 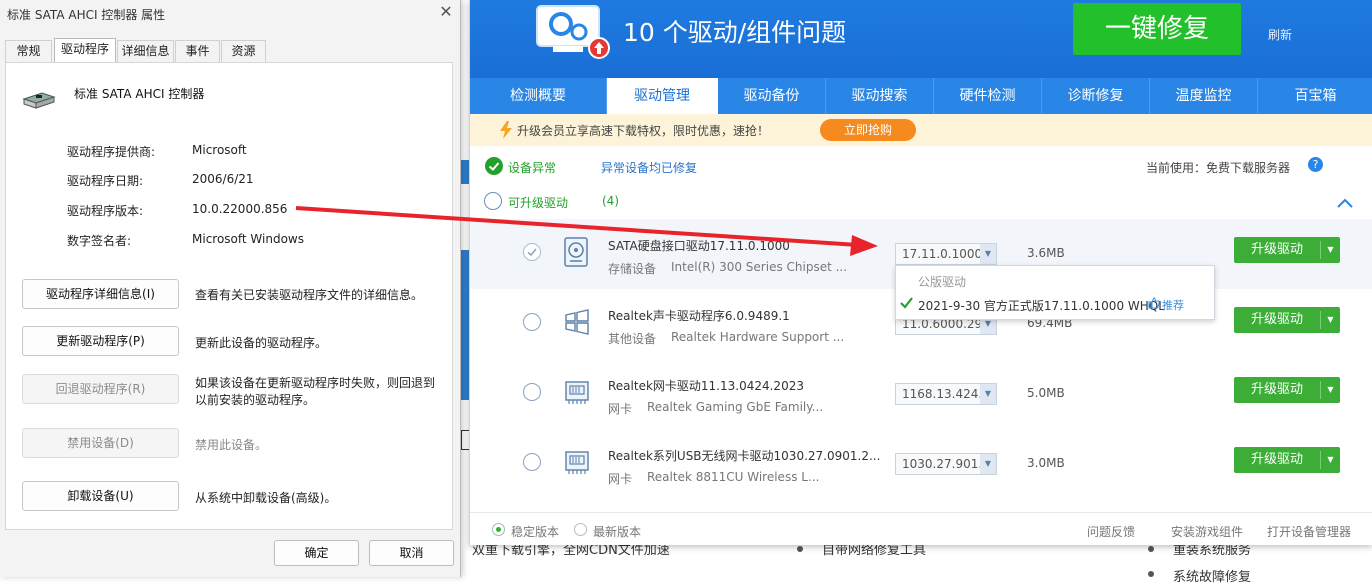 What do you see at coordinates (620, 409) in the screenshot?
I see `driver-category: 网卡` at bounding box center [620, 409].